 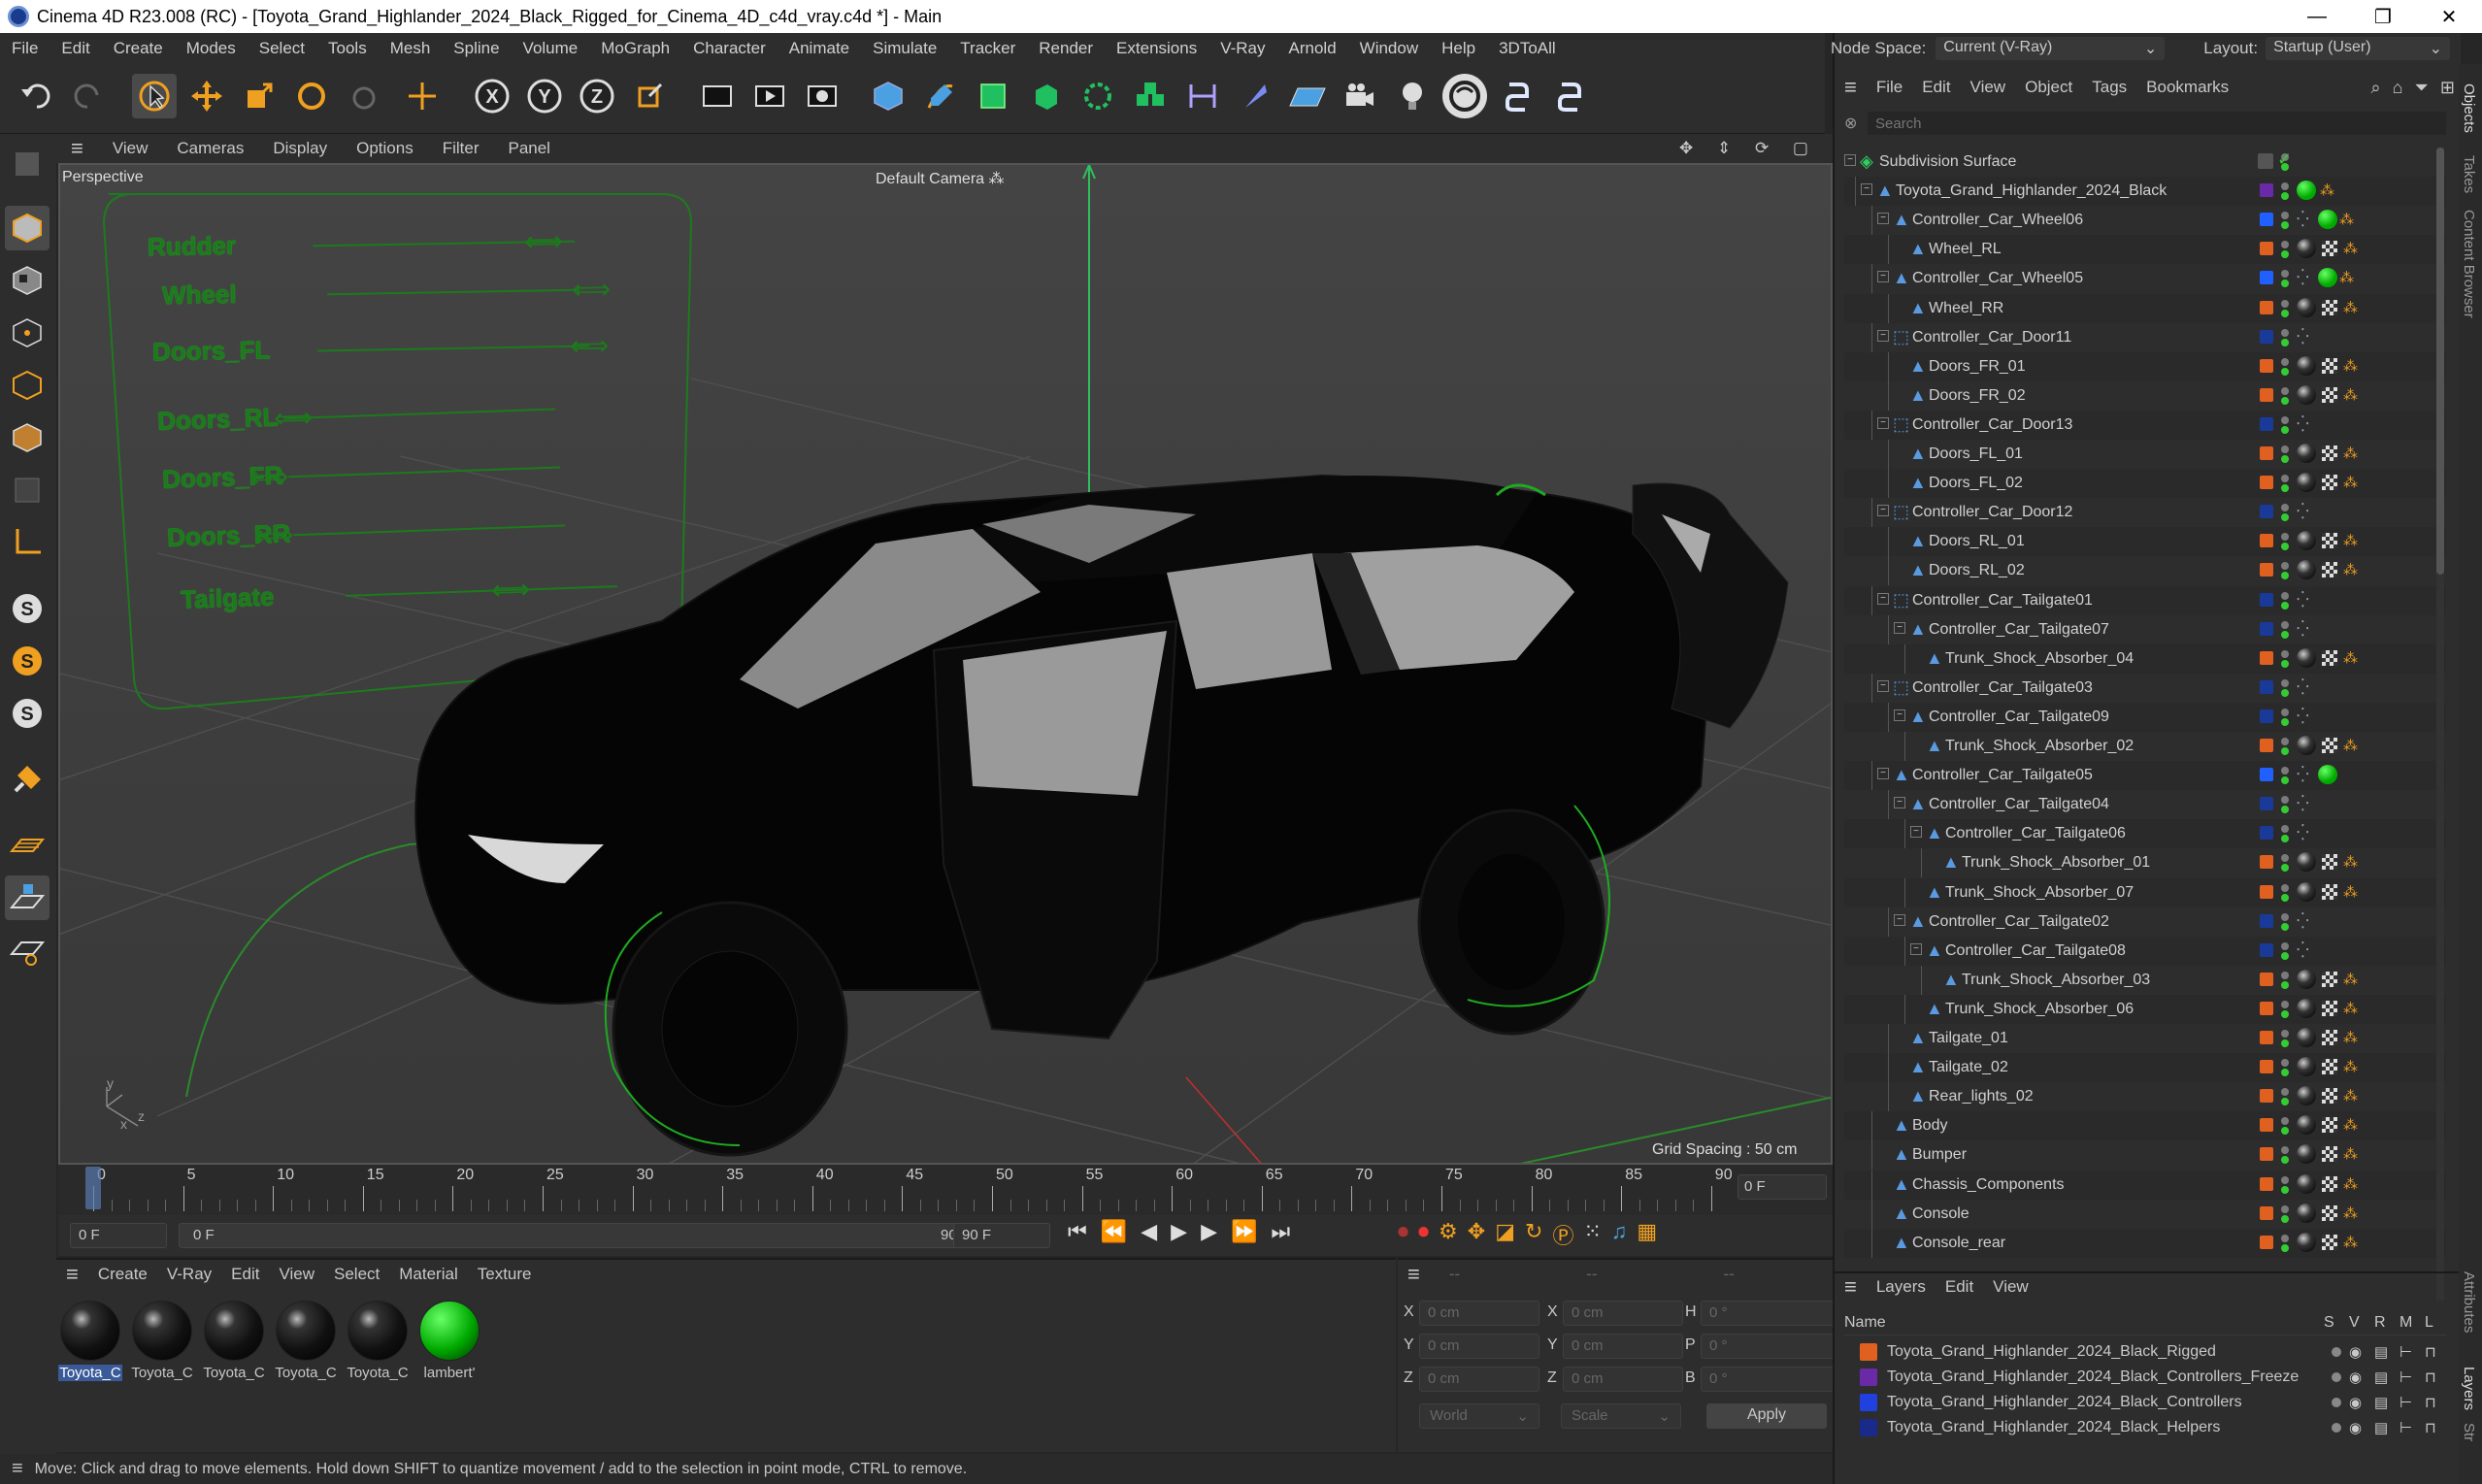 What do you see at coordinates (476, 48) in the screenshot?
I see `menu-spline: Spline` at bounding box center [476, 48].